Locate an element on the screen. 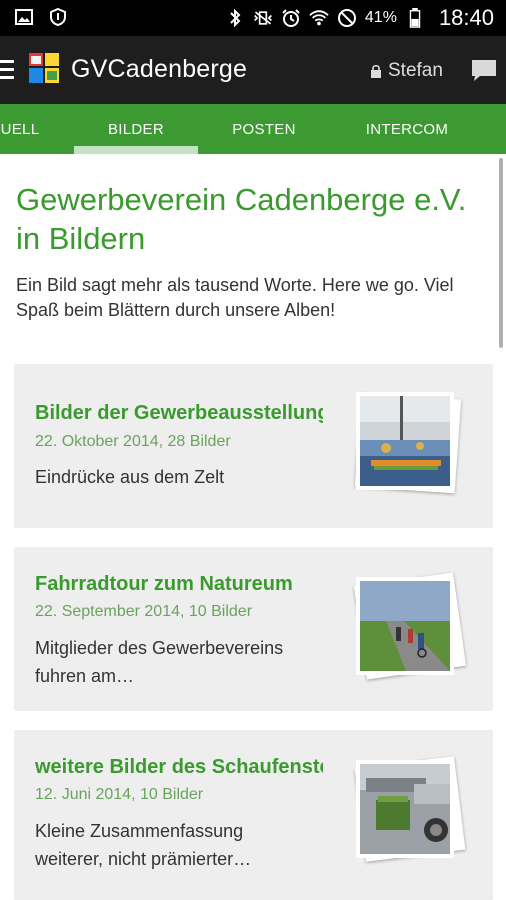 The image size is (506, 900). user-account: Stefan is located at coordinates (406, 71).